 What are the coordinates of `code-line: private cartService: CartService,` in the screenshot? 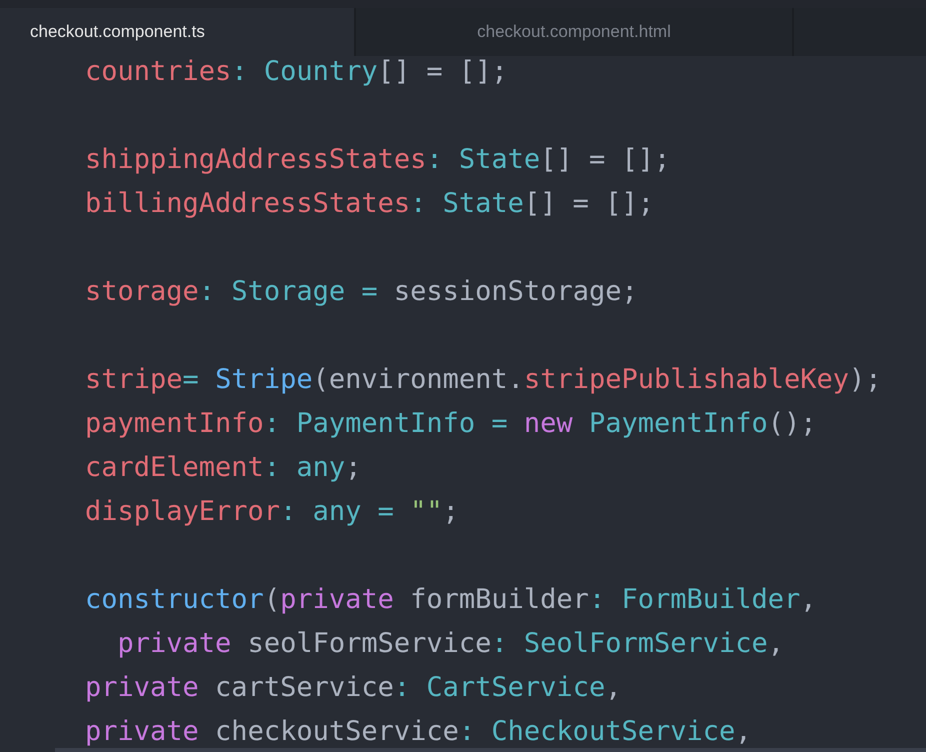 It's located at (353, 688).